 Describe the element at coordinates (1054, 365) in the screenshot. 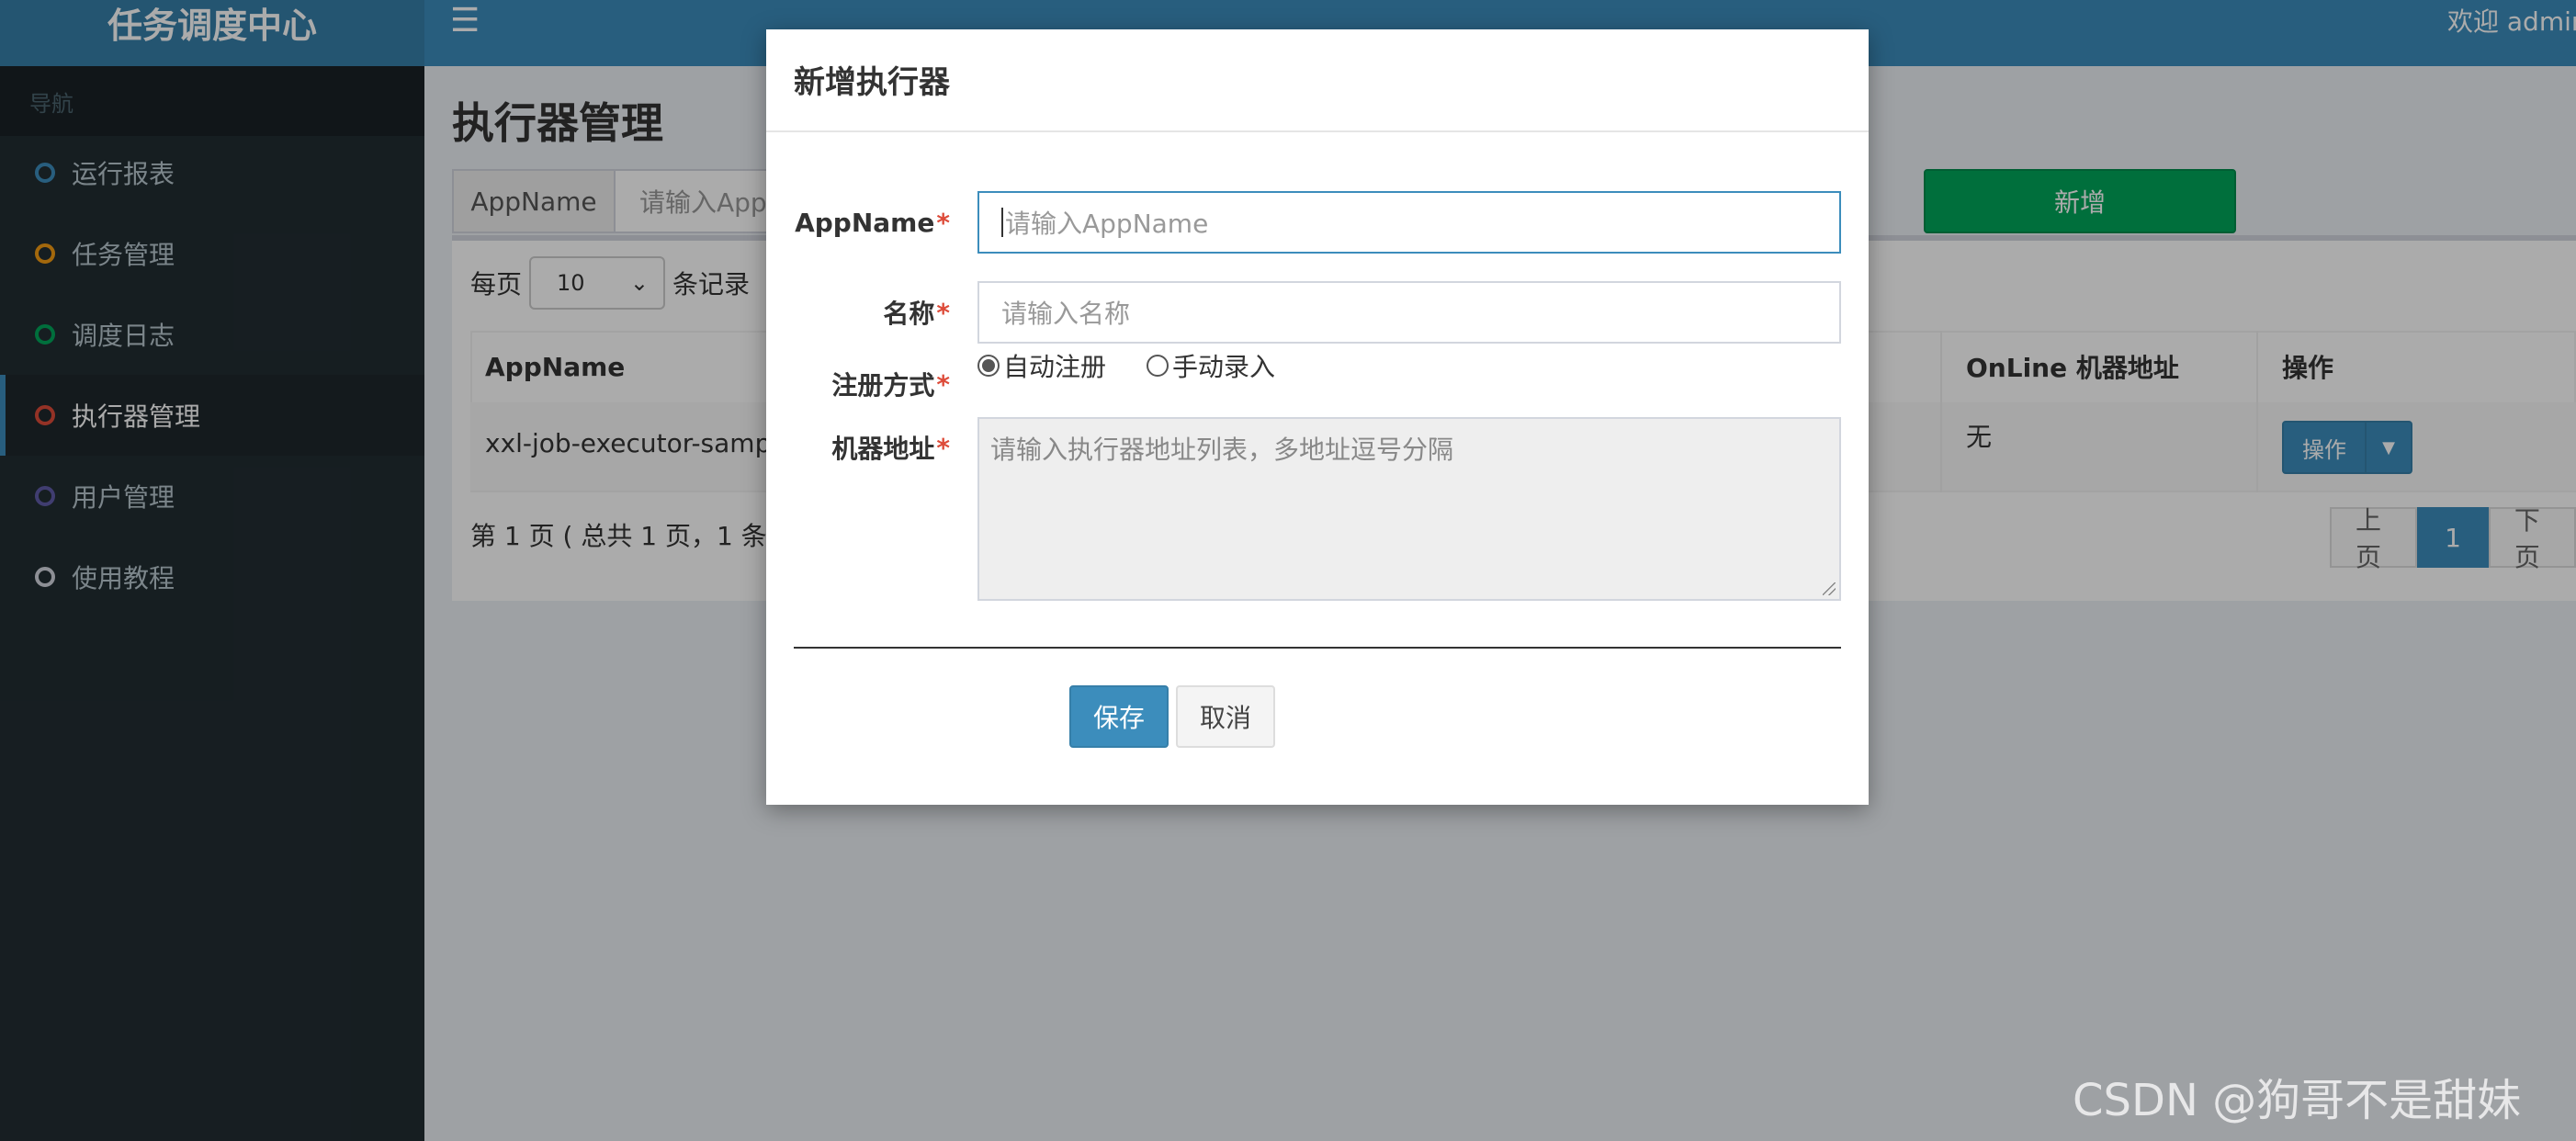

I see `radio-auto-label: 自动注册` at that location.